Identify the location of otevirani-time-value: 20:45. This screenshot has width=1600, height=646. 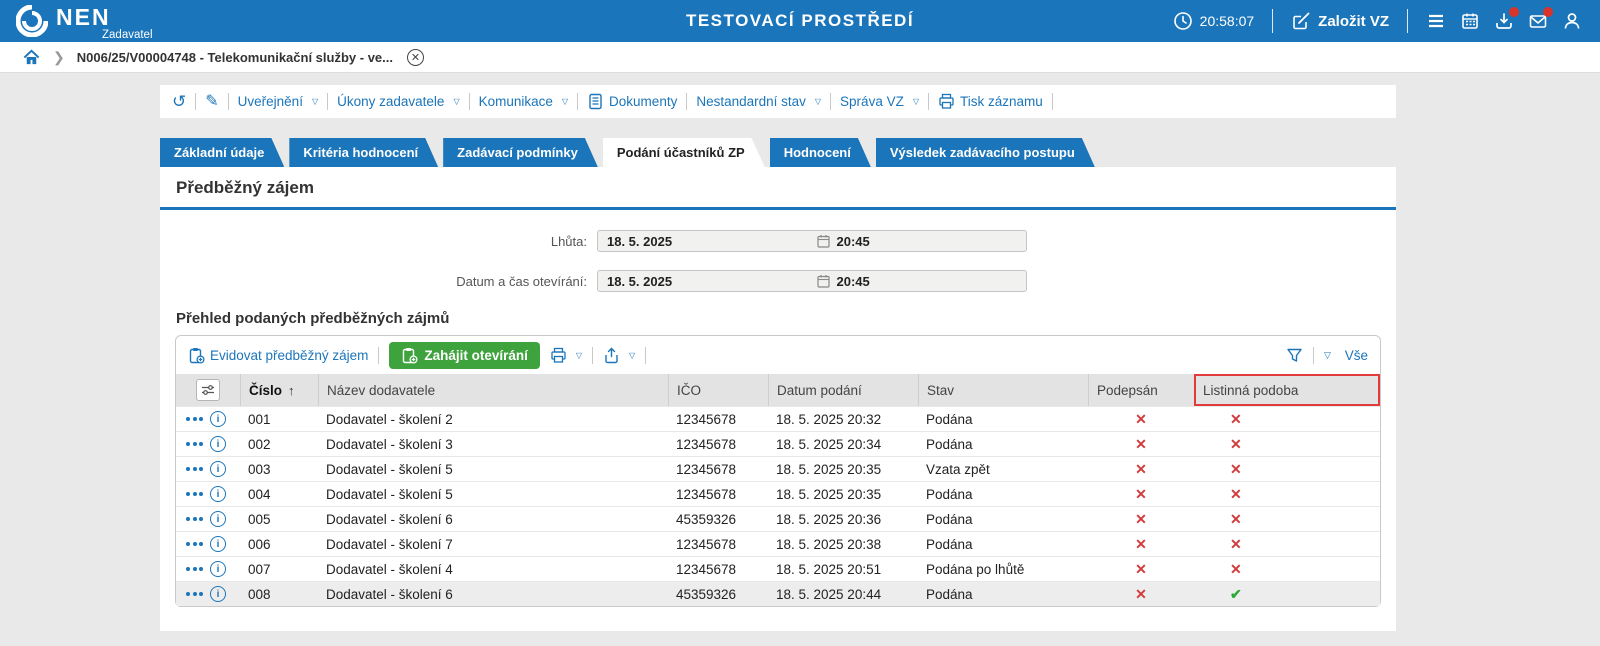
(853, 281).